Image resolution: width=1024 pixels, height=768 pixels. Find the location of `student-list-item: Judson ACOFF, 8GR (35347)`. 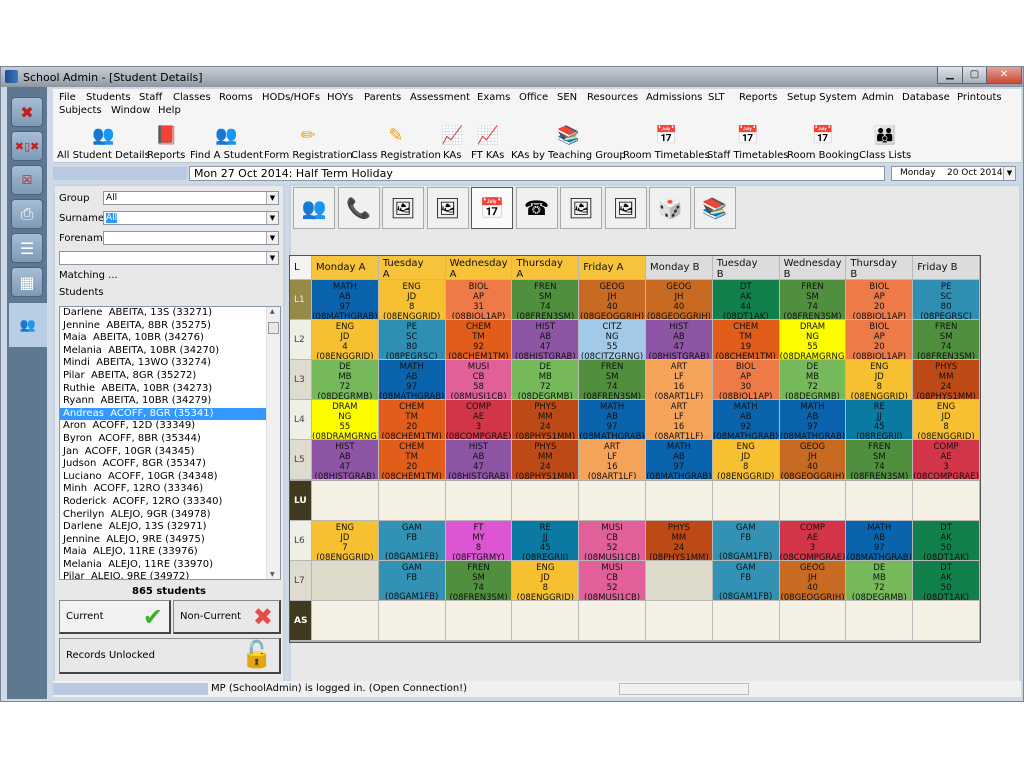

student-list-item: Judson ACOFF, 8GR (35347) is located at coordinates (163, 464).